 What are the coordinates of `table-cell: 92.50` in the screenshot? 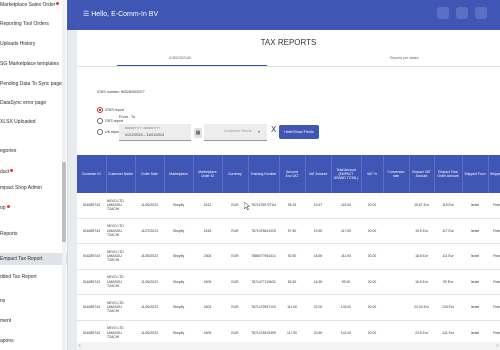 It's located at (292, 256).